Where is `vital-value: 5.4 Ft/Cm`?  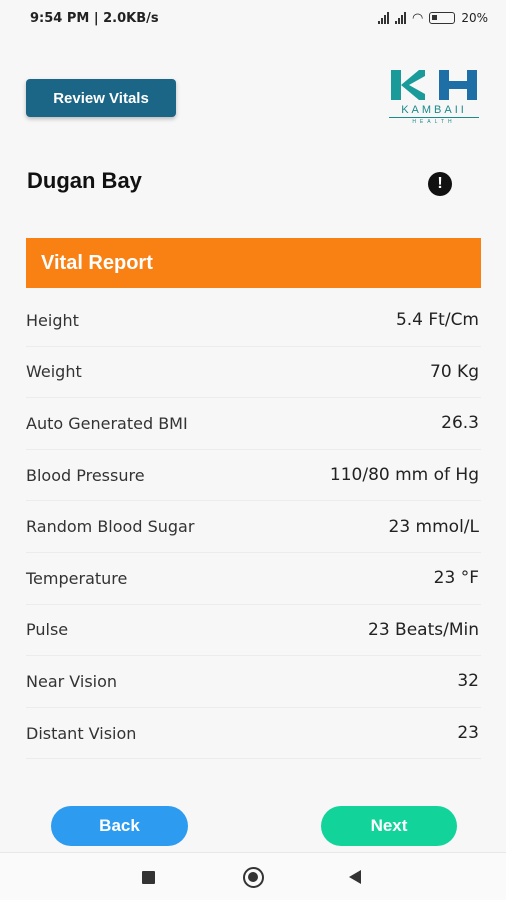
vital-value: 5.4 Ft/Cm is located at coordinates (437, 320).